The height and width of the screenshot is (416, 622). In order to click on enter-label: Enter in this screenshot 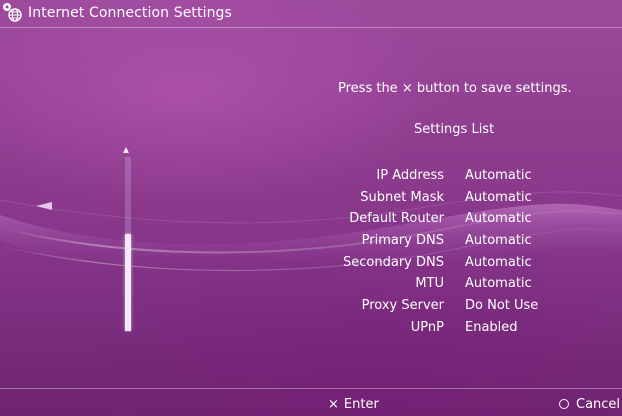, I will do `click(361, 404)`.